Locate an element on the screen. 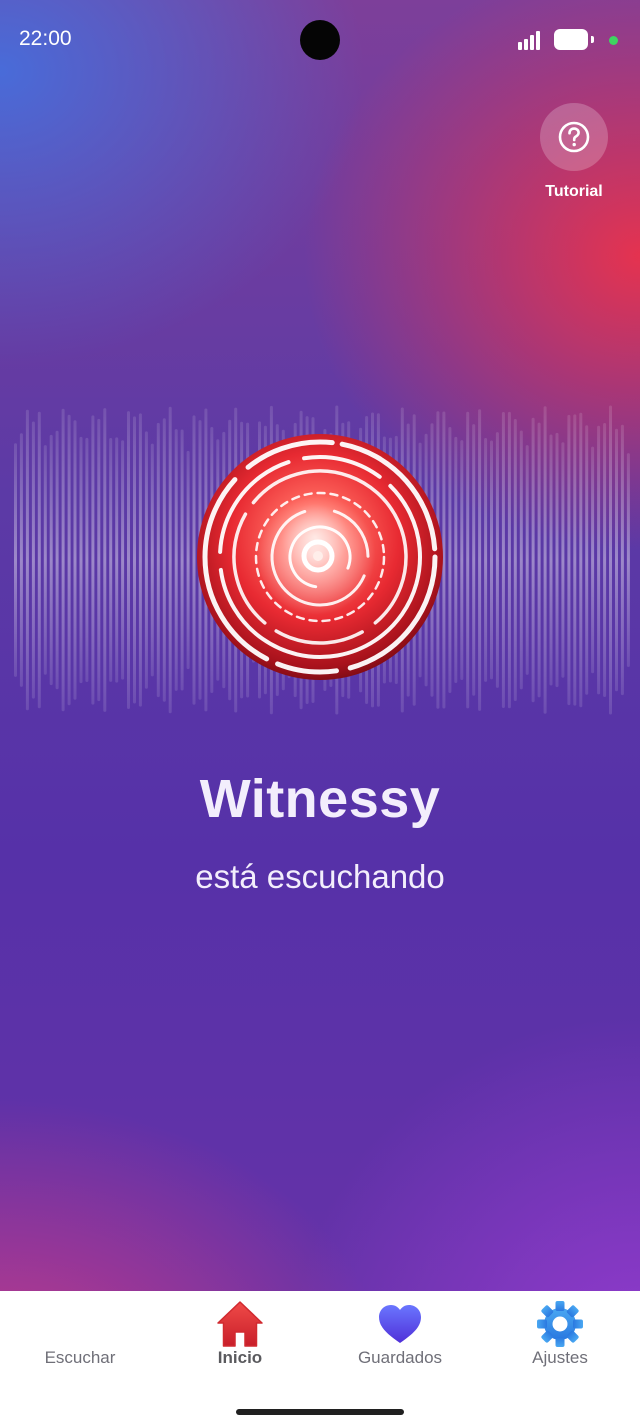 The height and width of the screenshot is (1422, 640). nav-item-escuchar: Escuchar is located at coordinates (80, 1341).